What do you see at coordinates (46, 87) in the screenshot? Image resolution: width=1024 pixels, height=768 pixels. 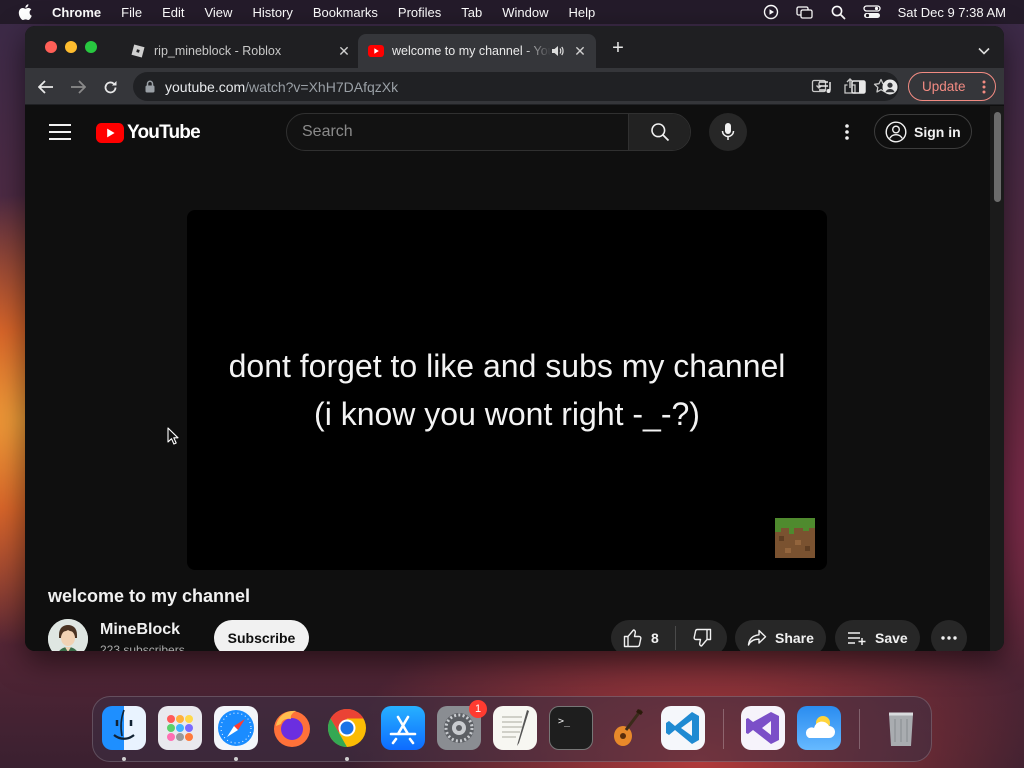 I see `back-button` at bounding box center [46, 87].